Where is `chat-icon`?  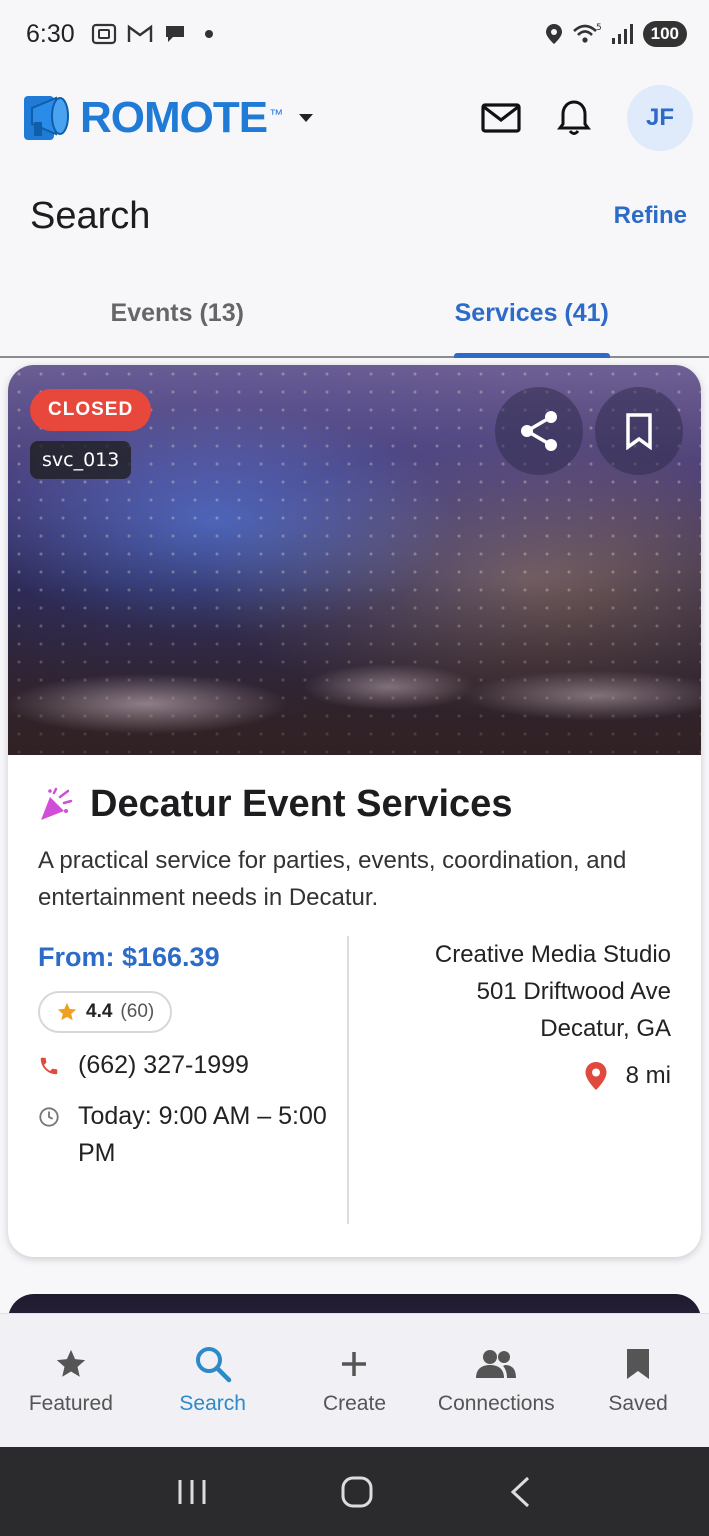 chat-icon is located at coordinates (174, 34).